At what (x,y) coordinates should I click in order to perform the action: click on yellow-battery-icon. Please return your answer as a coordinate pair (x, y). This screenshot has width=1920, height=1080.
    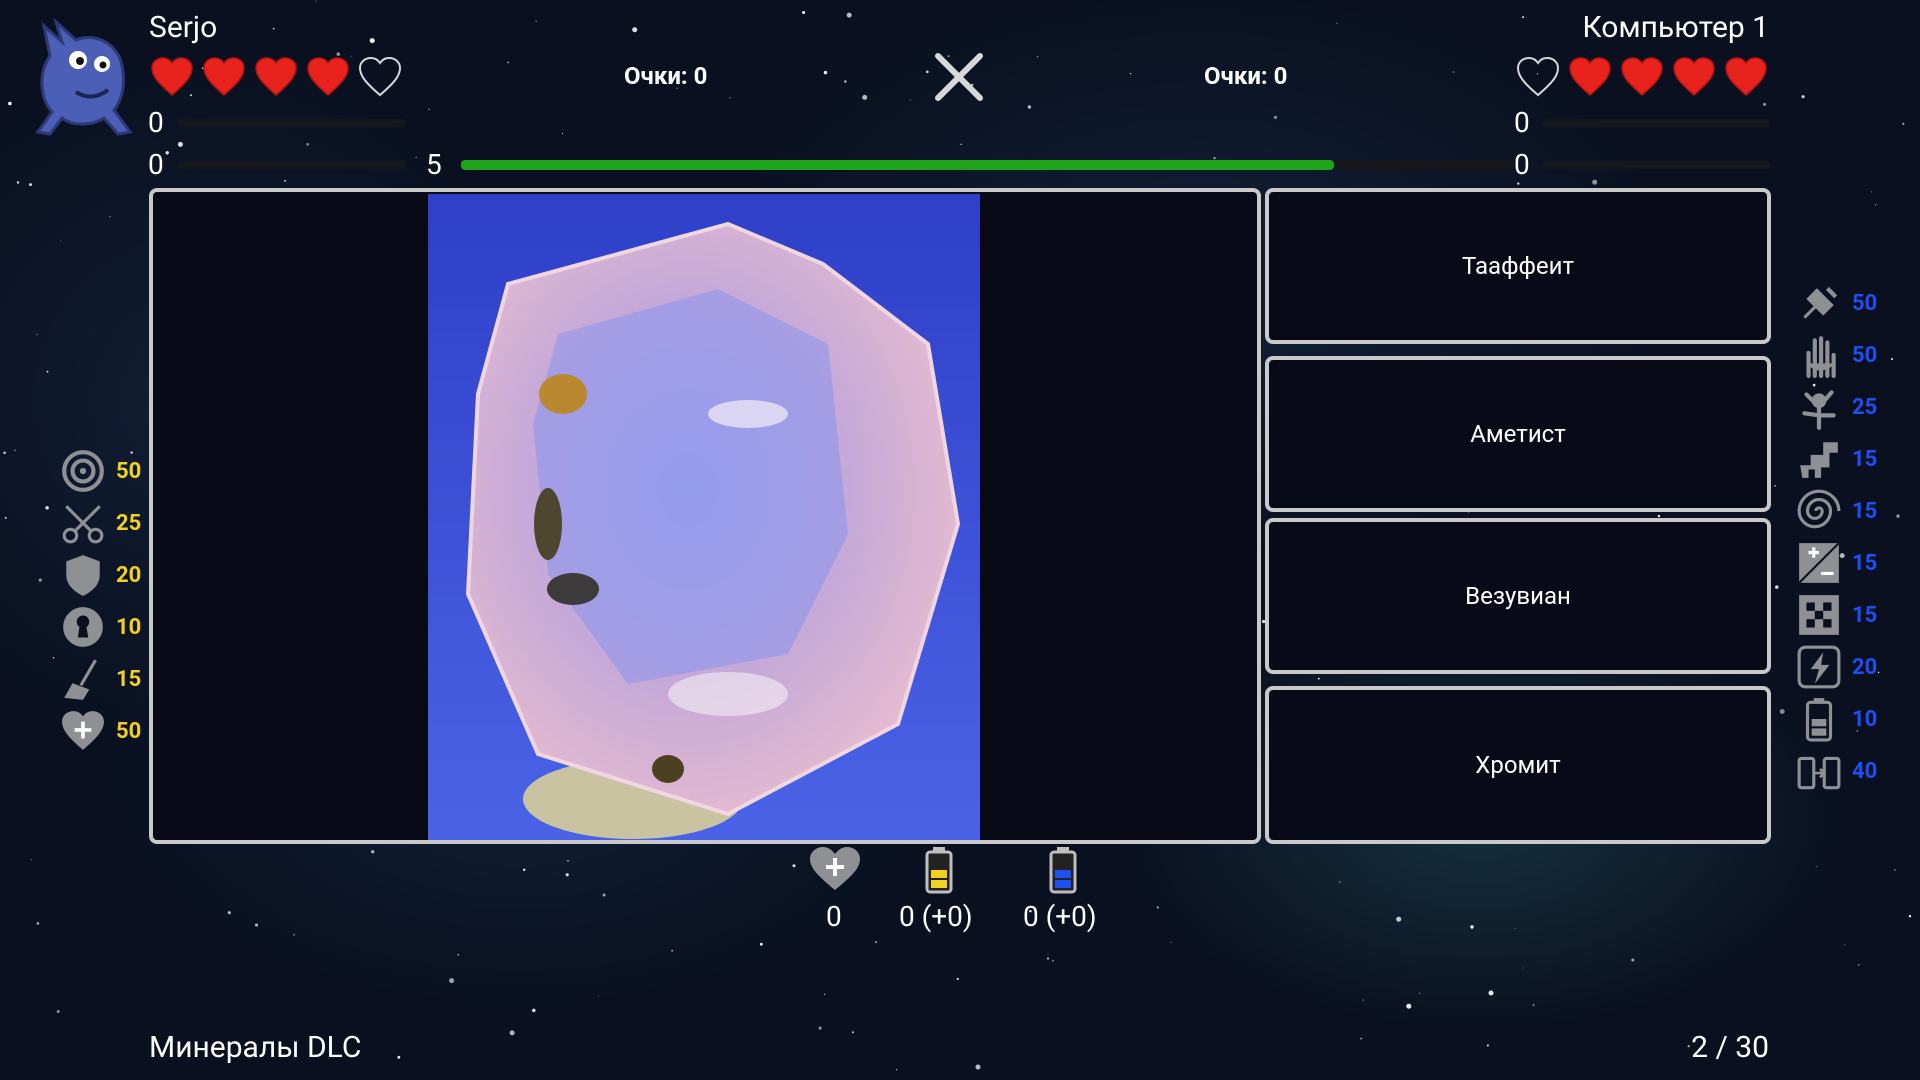
    Looking at the image, I should click on (939, 870).